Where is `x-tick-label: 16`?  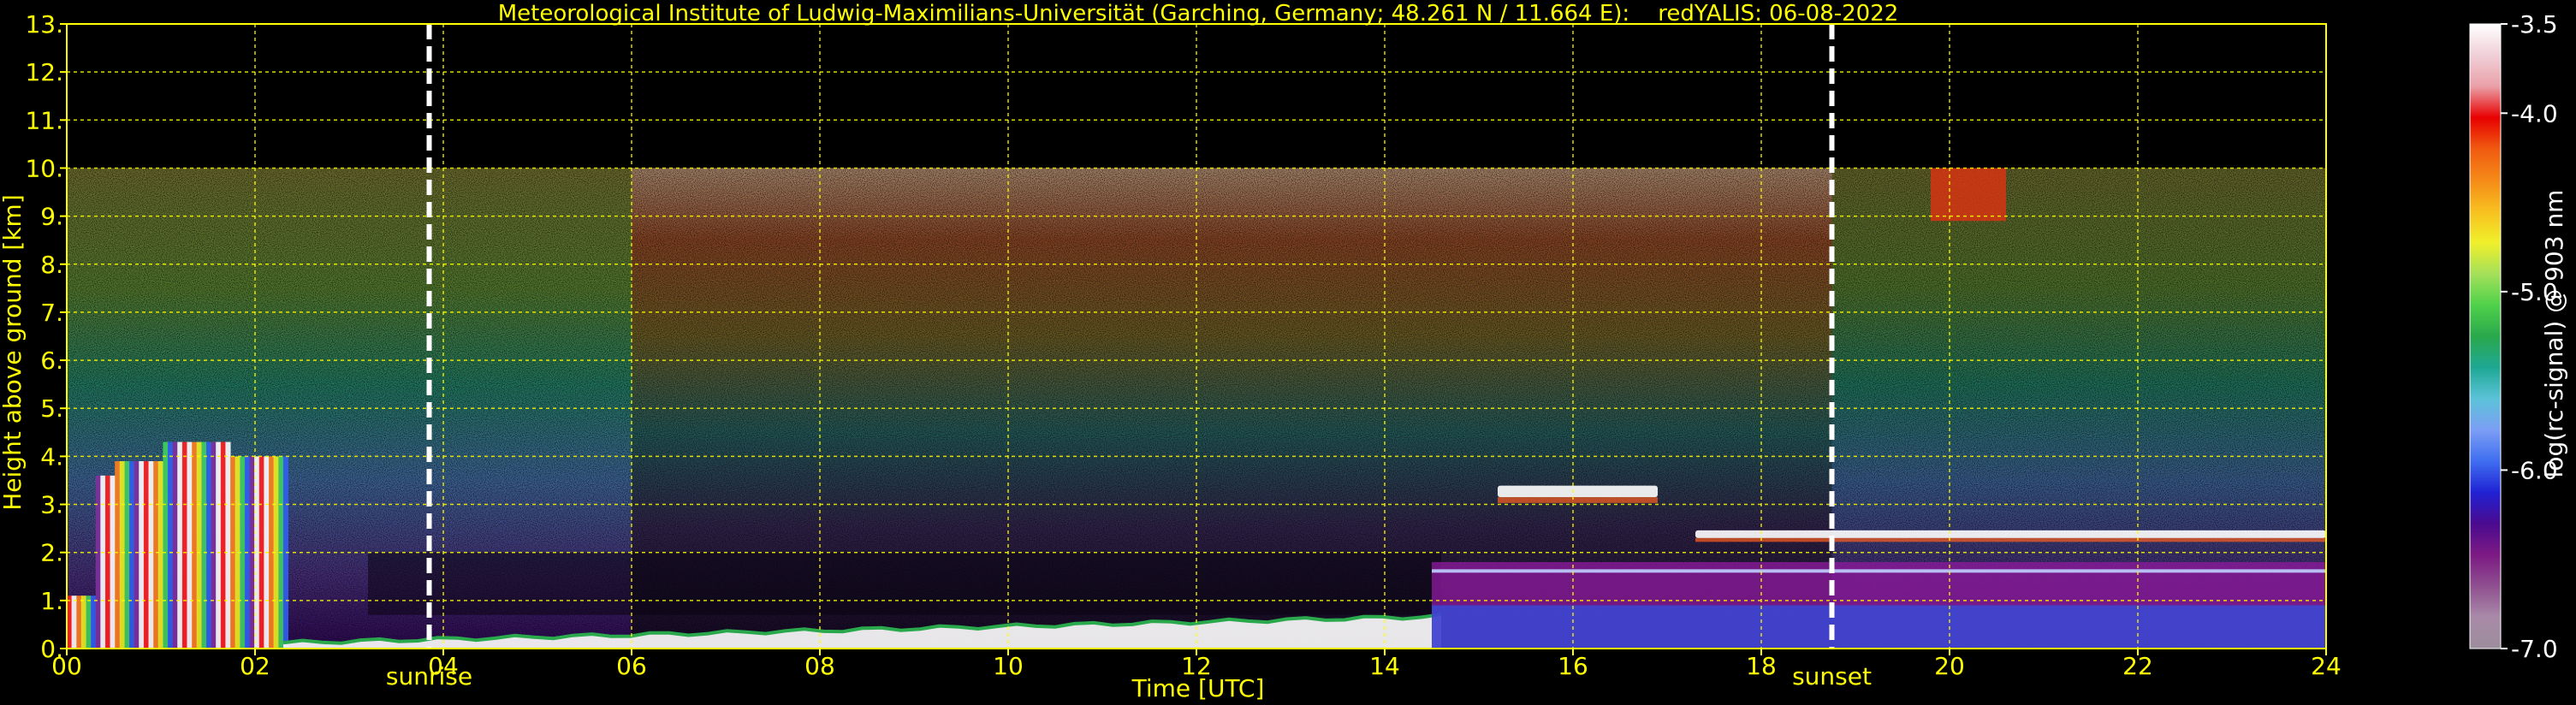
x-tick-label: 16 is located at coordinates (1573, 666).